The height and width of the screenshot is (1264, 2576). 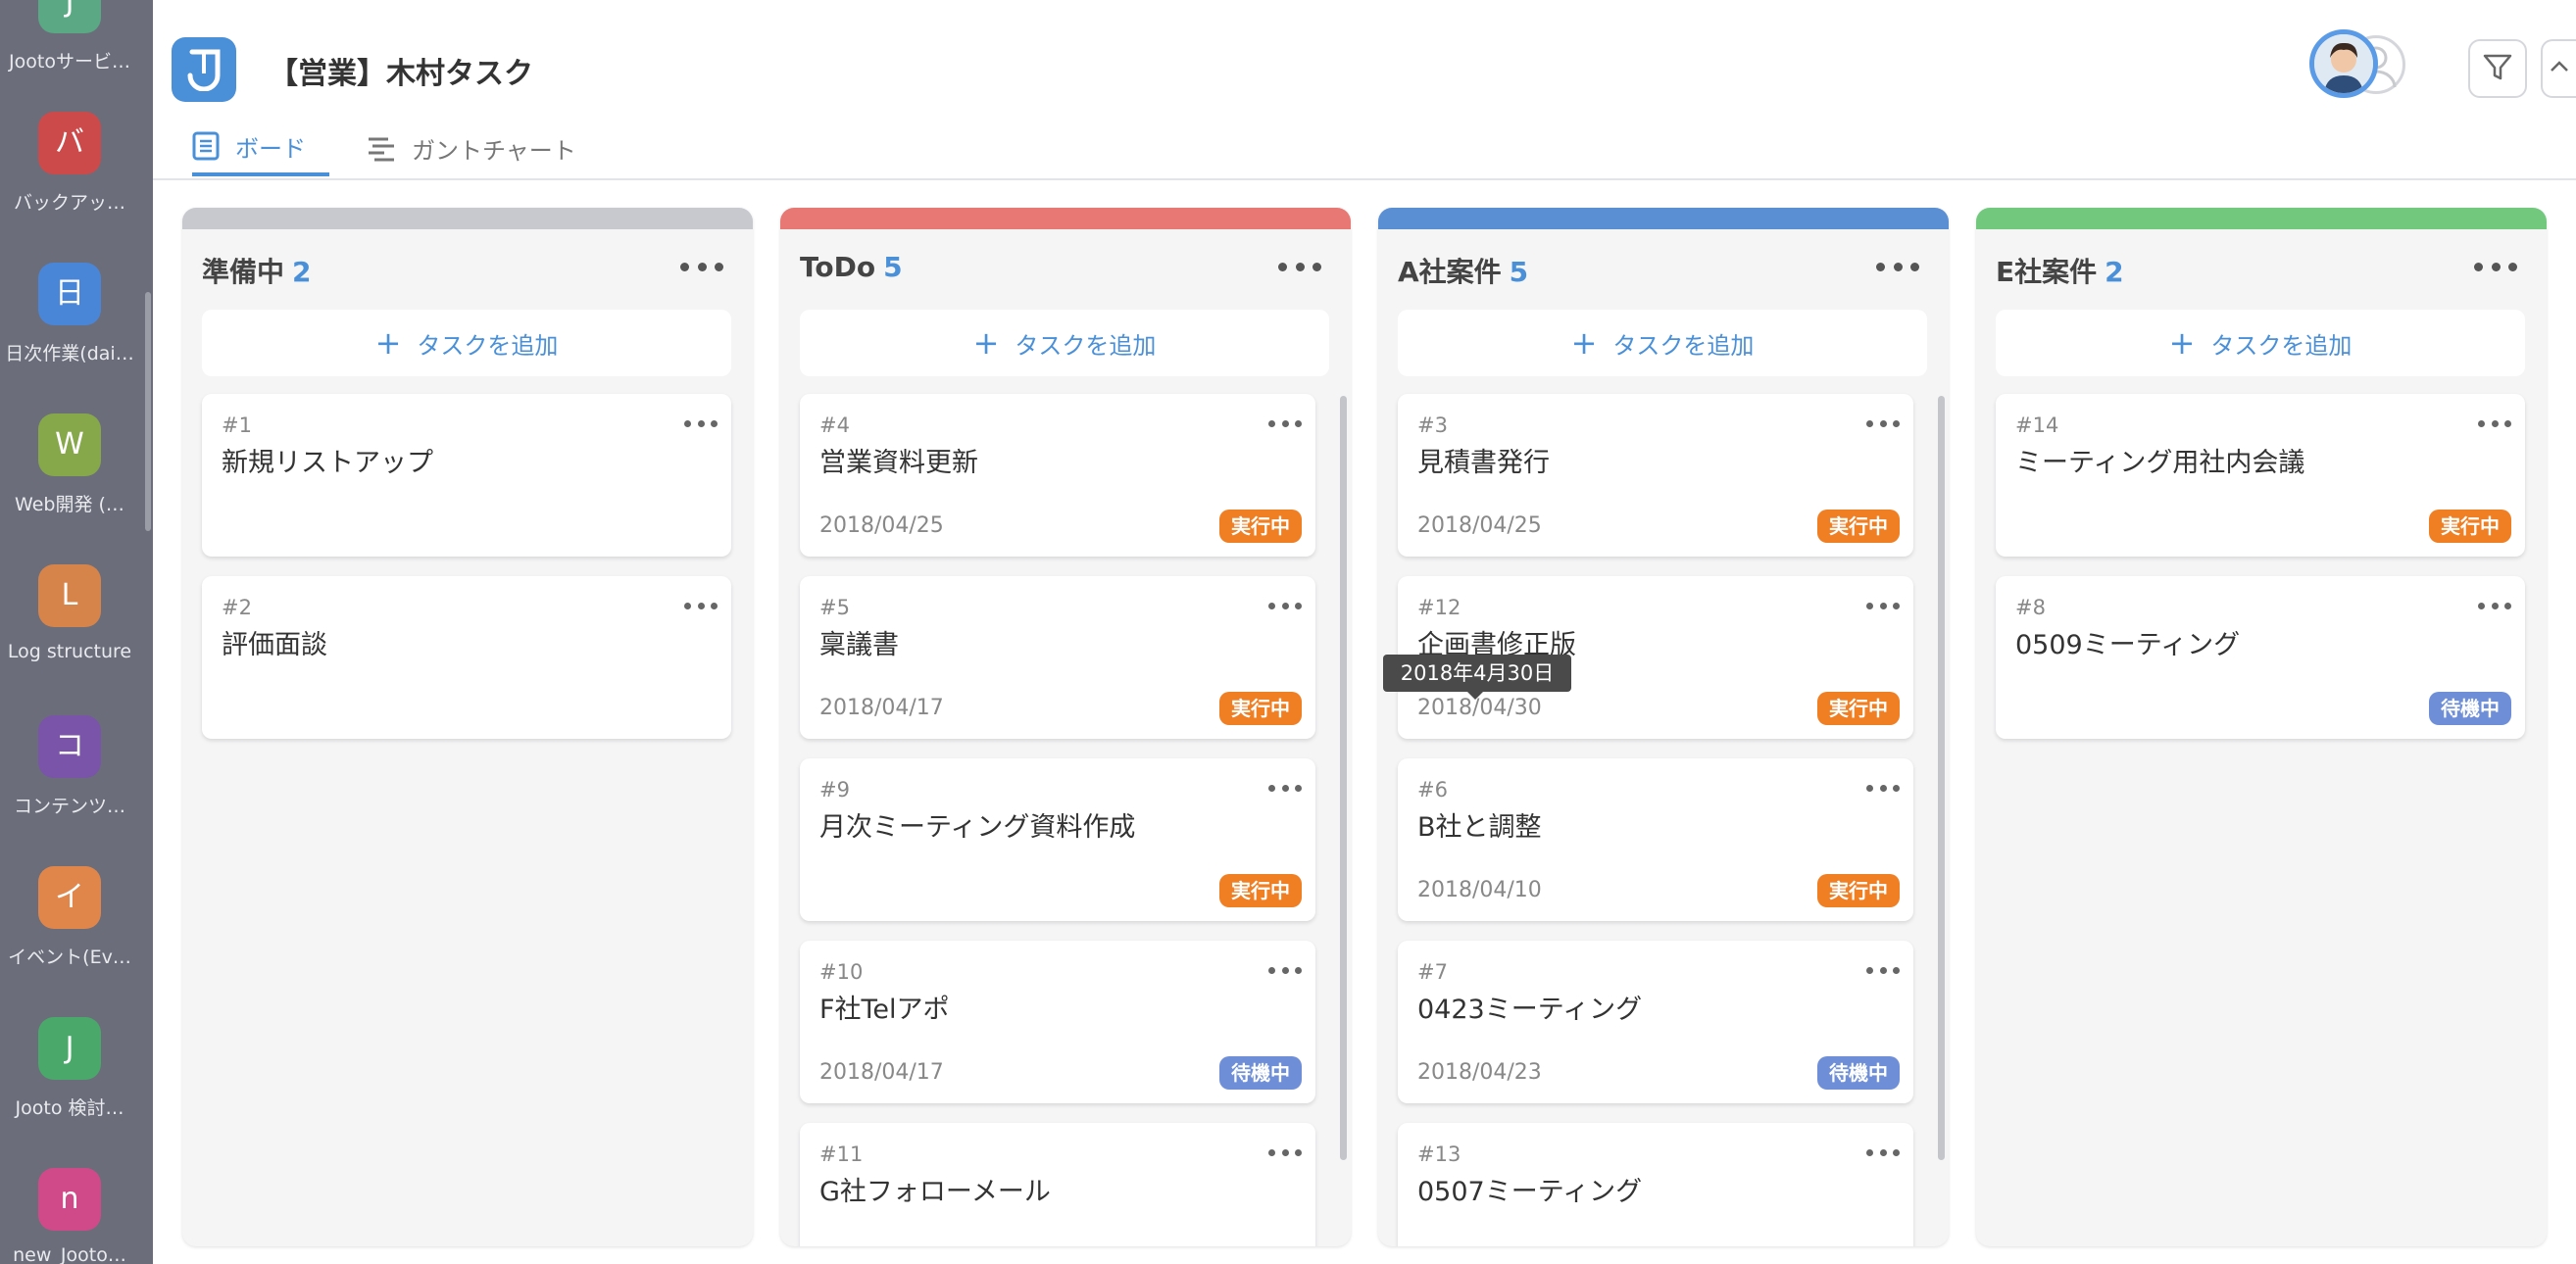 I want to click on task-card: #11 G社フォローメール, so click(x=1057, y=1184).